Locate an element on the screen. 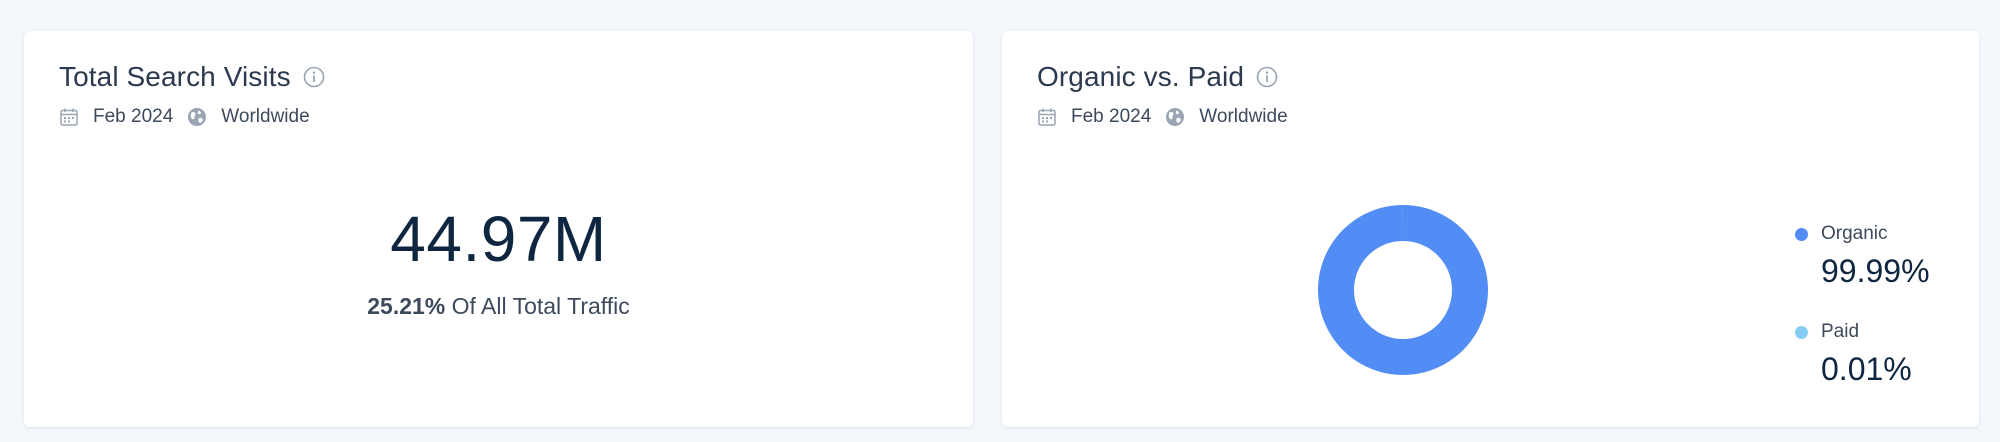 The width and height of the screenshot is (2000, 442). legend-value: 0.01% is located at coordinates (1866, 369).